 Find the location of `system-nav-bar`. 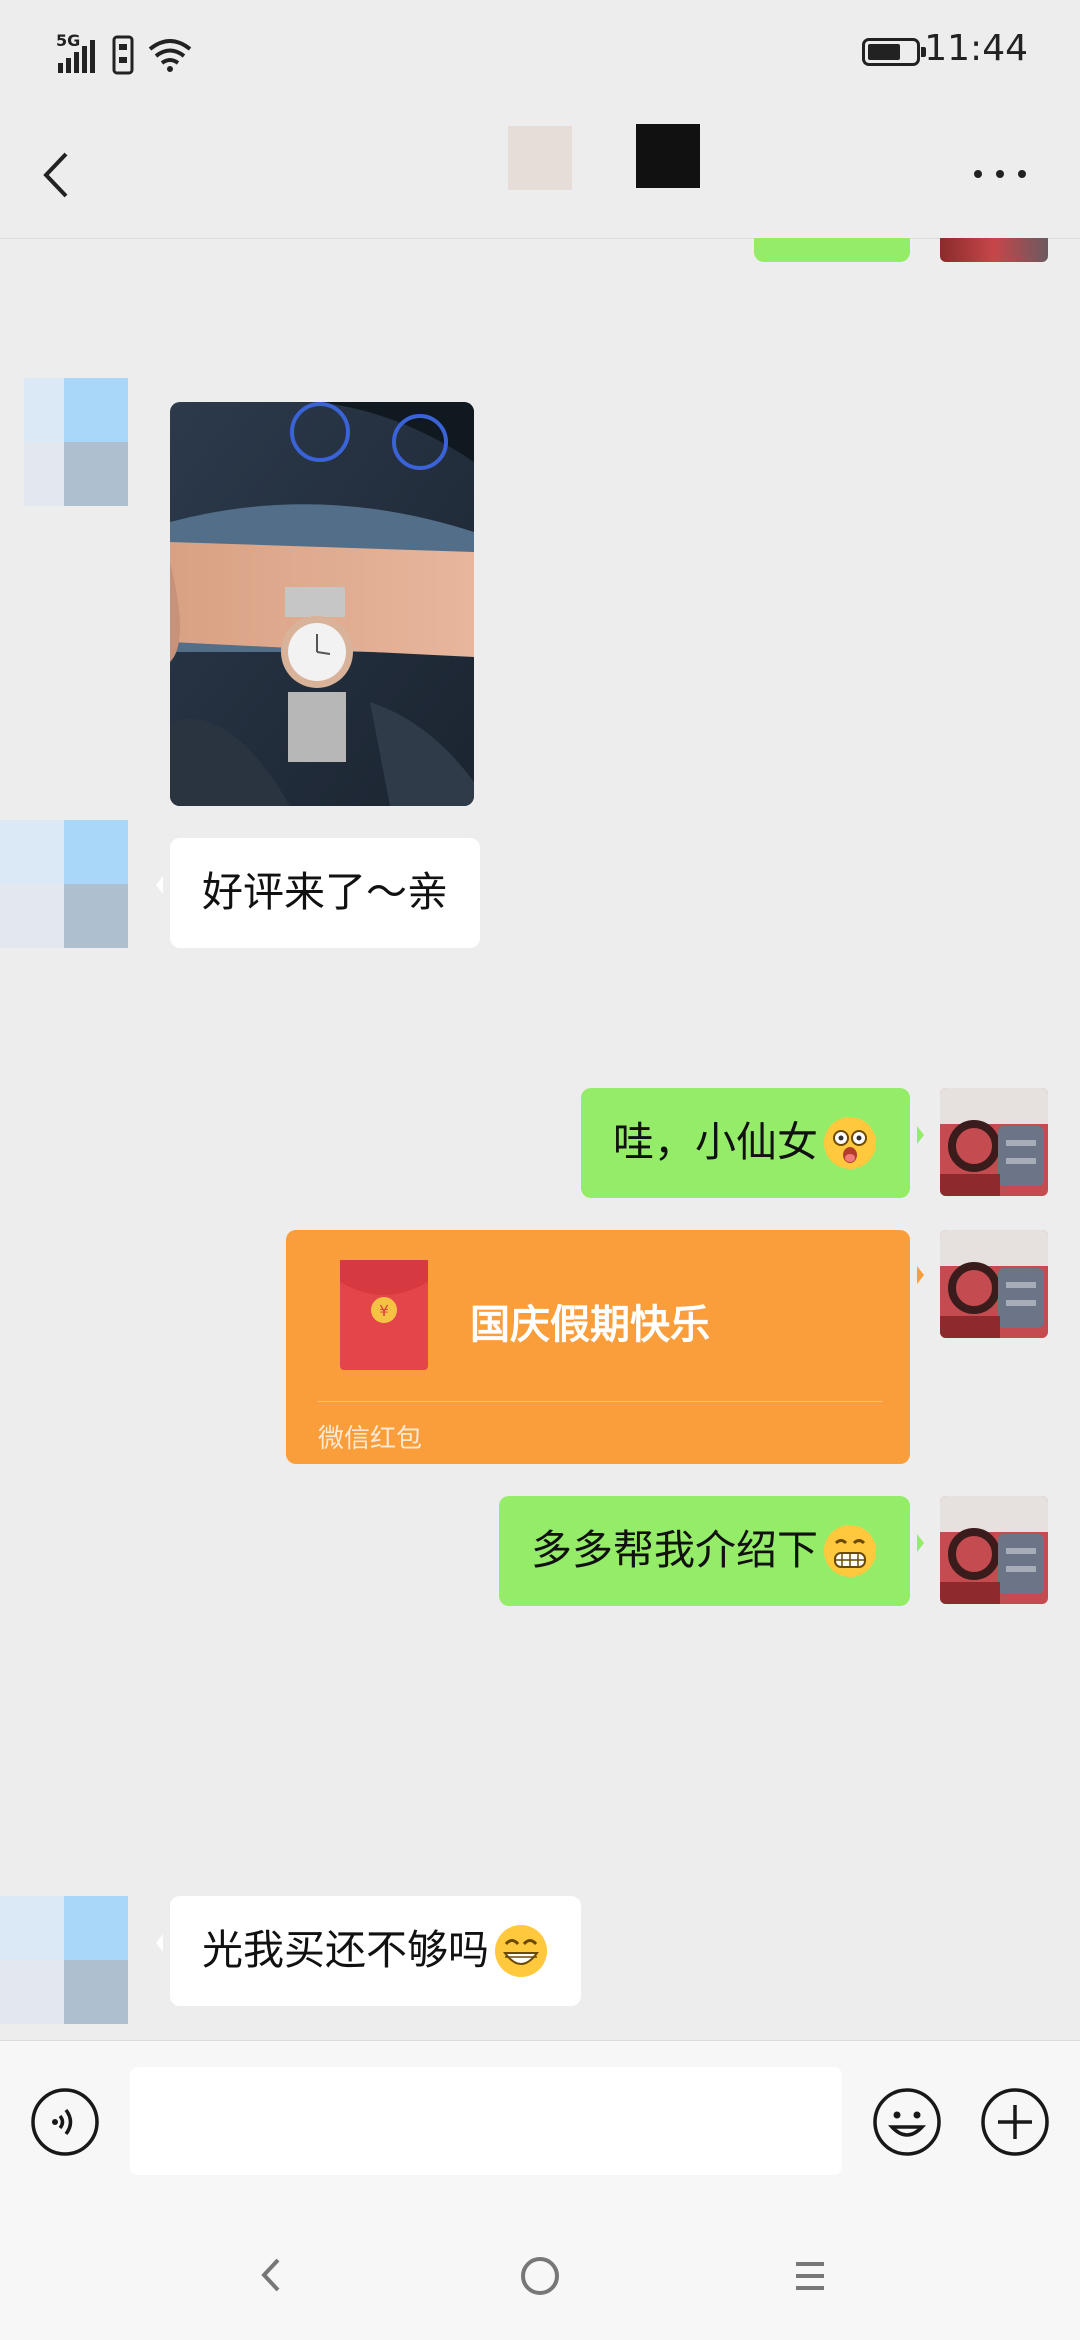

system-nav-bar is located at coordinates (540, 2275).